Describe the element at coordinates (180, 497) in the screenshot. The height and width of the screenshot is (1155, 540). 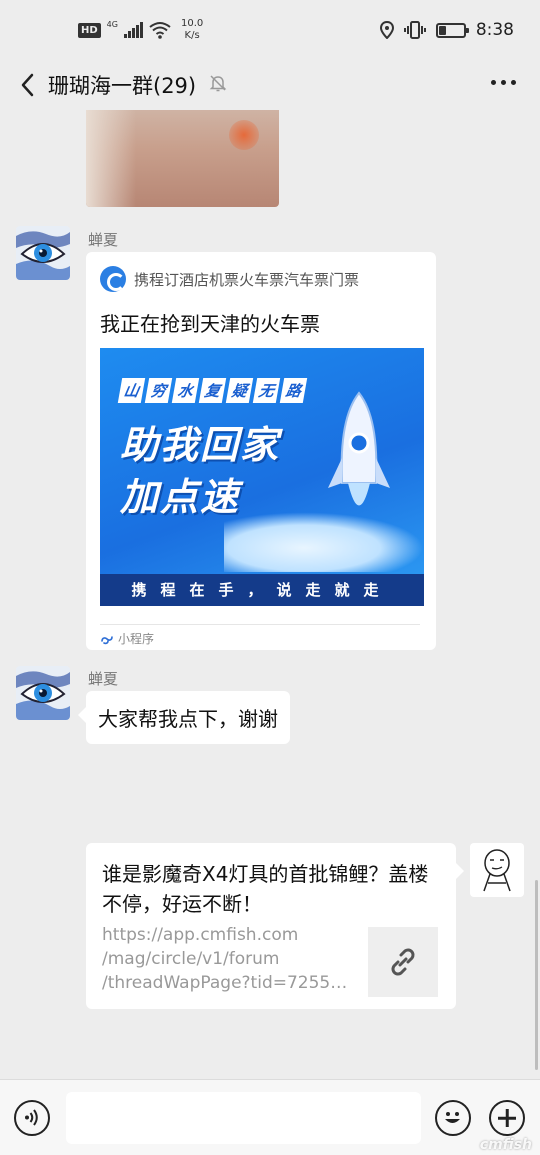
I see `banner-headline-2: 加点速` at that location.